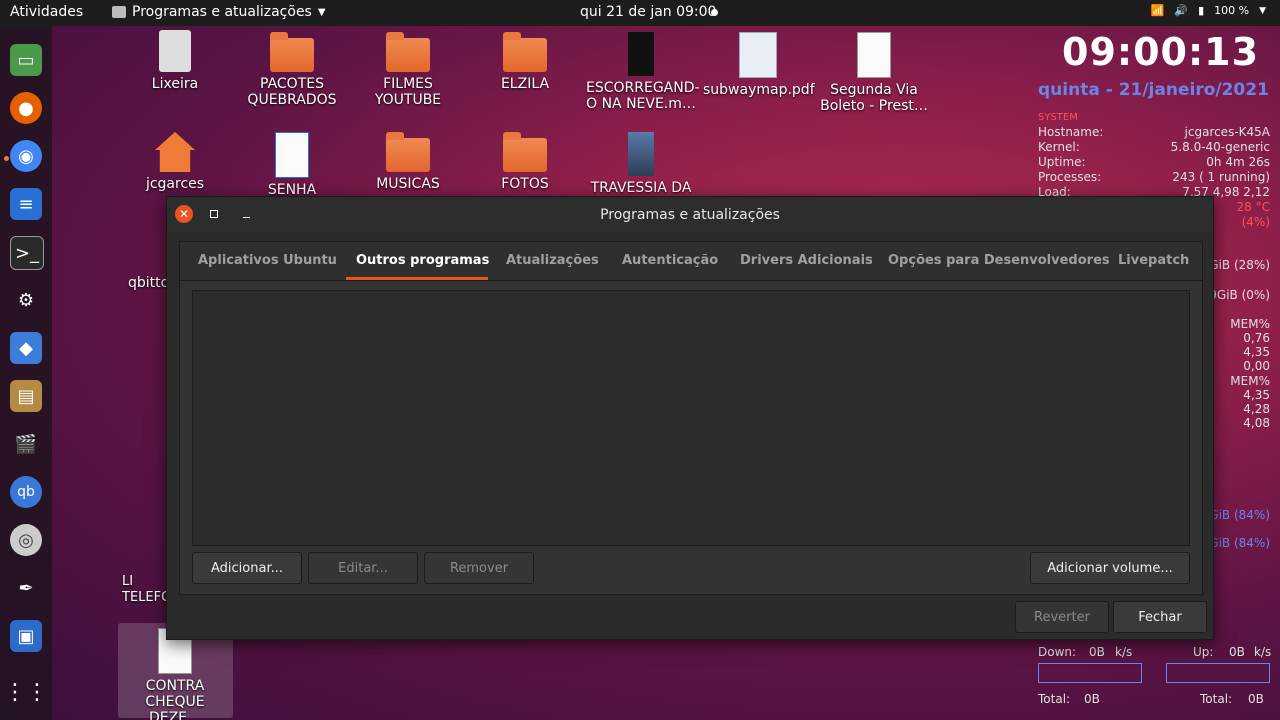 The height and width of the screenshot is (720, 1280). Describe the element at coordinates (119, 12) in the screenshot. I see `app-icon` at that location.